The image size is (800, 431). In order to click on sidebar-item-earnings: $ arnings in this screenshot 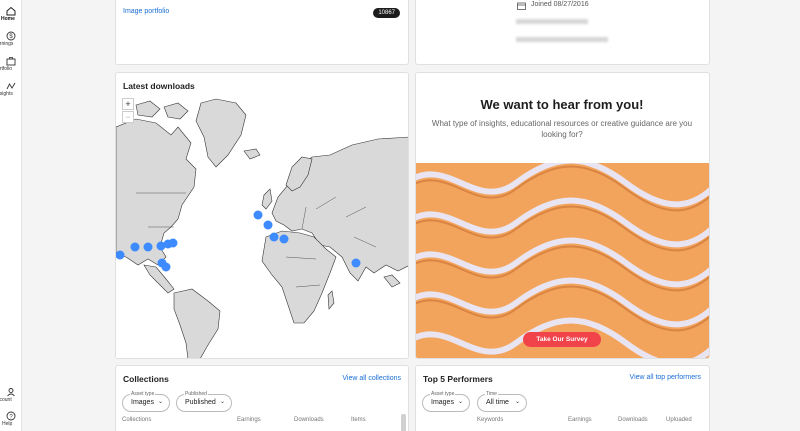, I will do `click(11, 39)`.